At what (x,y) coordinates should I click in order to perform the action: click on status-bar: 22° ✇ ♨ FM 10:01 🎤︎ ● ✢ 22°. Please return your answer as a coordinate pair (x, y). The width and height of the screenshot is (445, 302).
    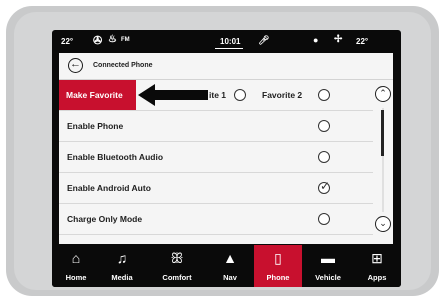
    Looking at the image, I should click on (226, 41).